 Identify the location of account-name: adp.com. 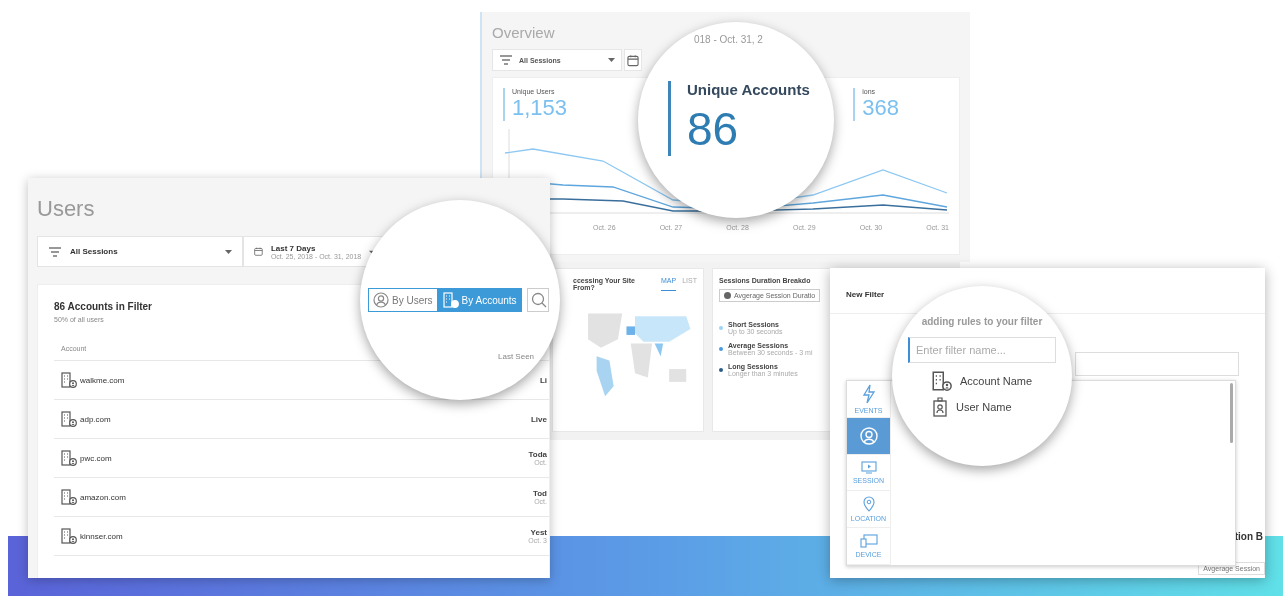
(95, 419).